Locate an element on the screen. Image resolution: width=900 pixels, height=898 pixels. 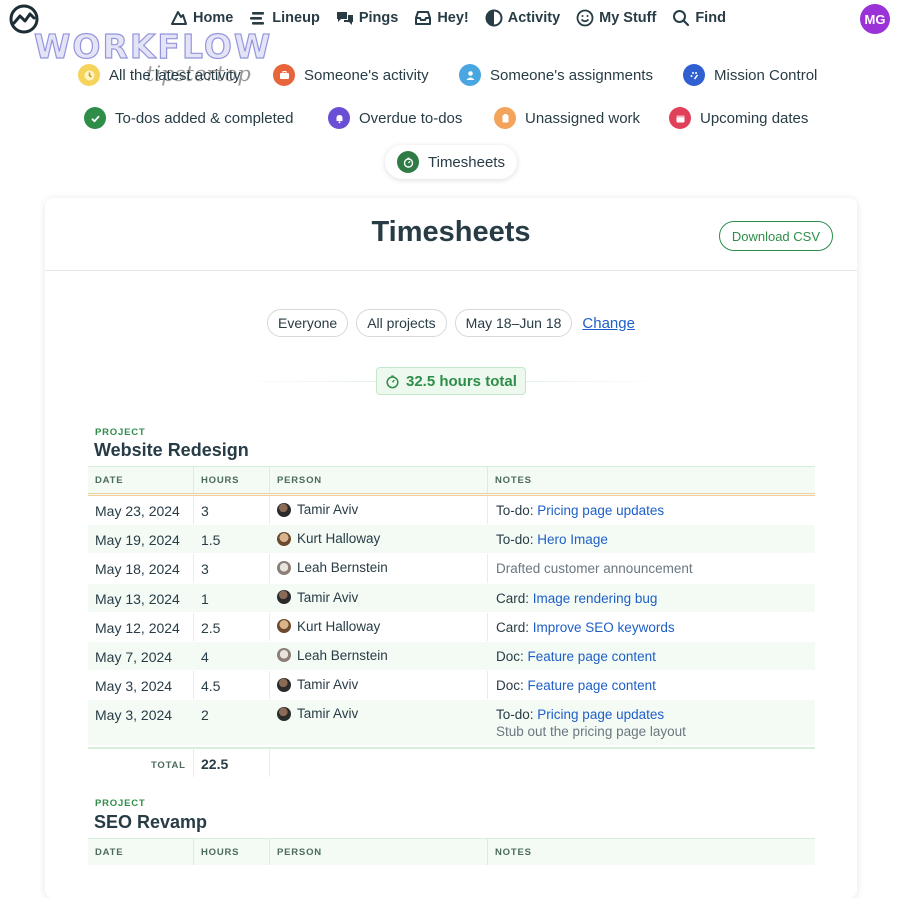
report-timesheets: Timesheets is located at coordinates (451, 162).